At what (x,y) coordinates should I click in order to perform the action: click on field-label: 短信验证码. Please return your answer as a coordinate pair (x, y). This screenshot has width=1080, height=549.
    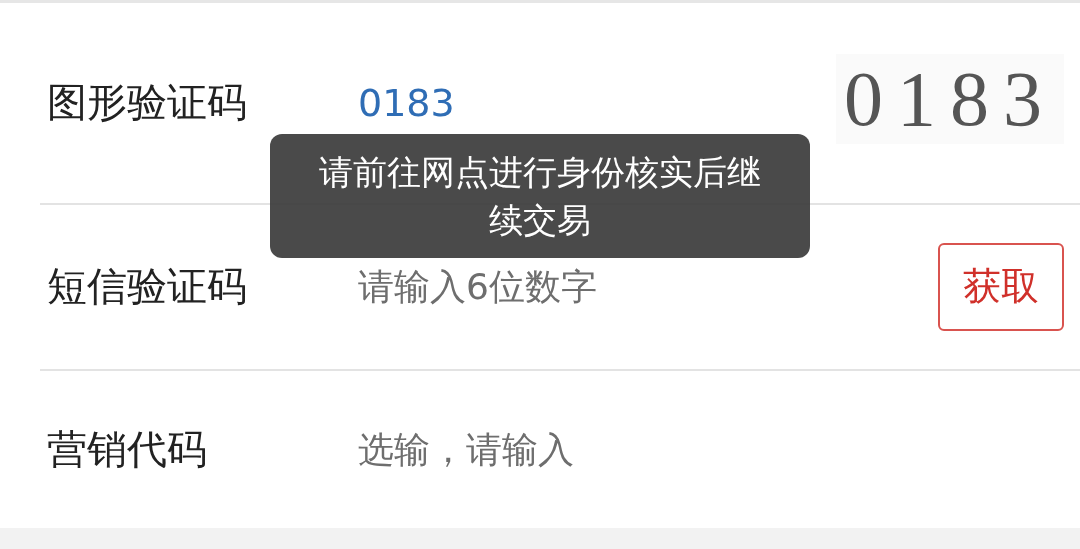
    Looking at the image, I should click on (147, 287).